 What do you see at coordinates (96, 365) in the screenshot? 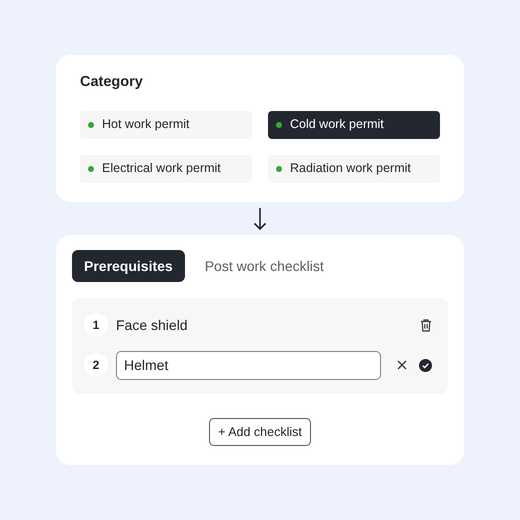
I see `item-number: 2` at bounding box center [96, 365].